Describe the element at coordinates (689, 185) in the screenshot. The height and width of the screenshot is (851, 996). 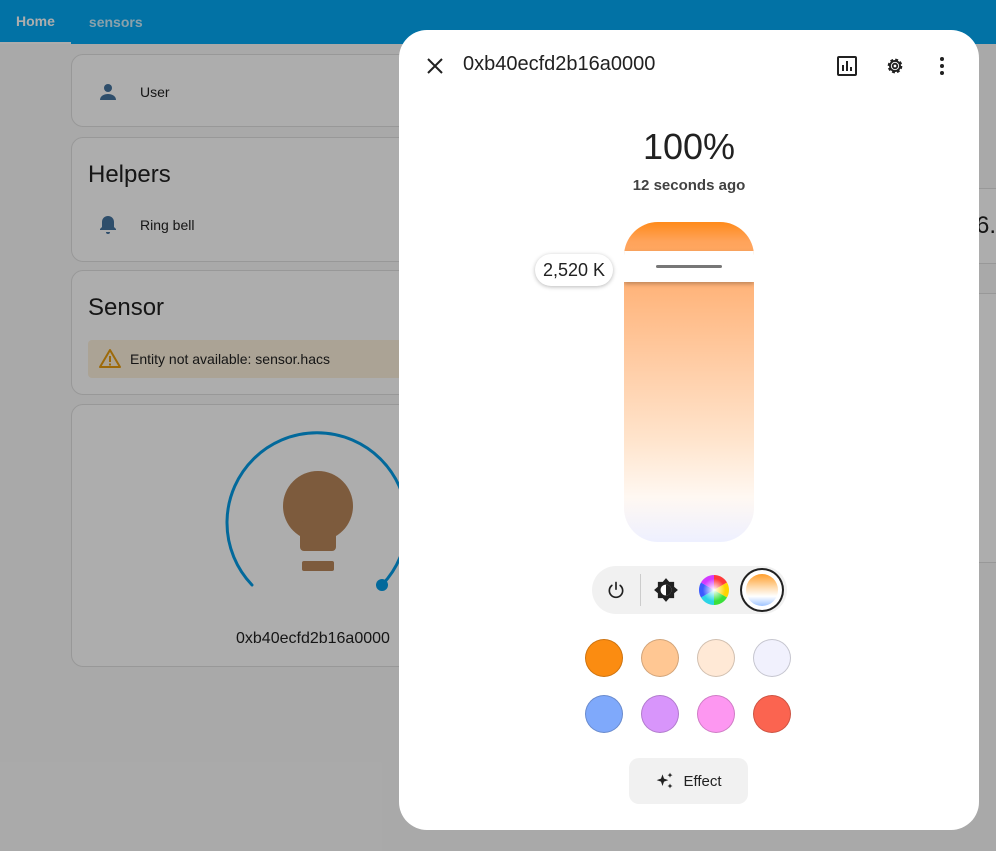
I see `last-changed: 12 seconds ago` at that location.